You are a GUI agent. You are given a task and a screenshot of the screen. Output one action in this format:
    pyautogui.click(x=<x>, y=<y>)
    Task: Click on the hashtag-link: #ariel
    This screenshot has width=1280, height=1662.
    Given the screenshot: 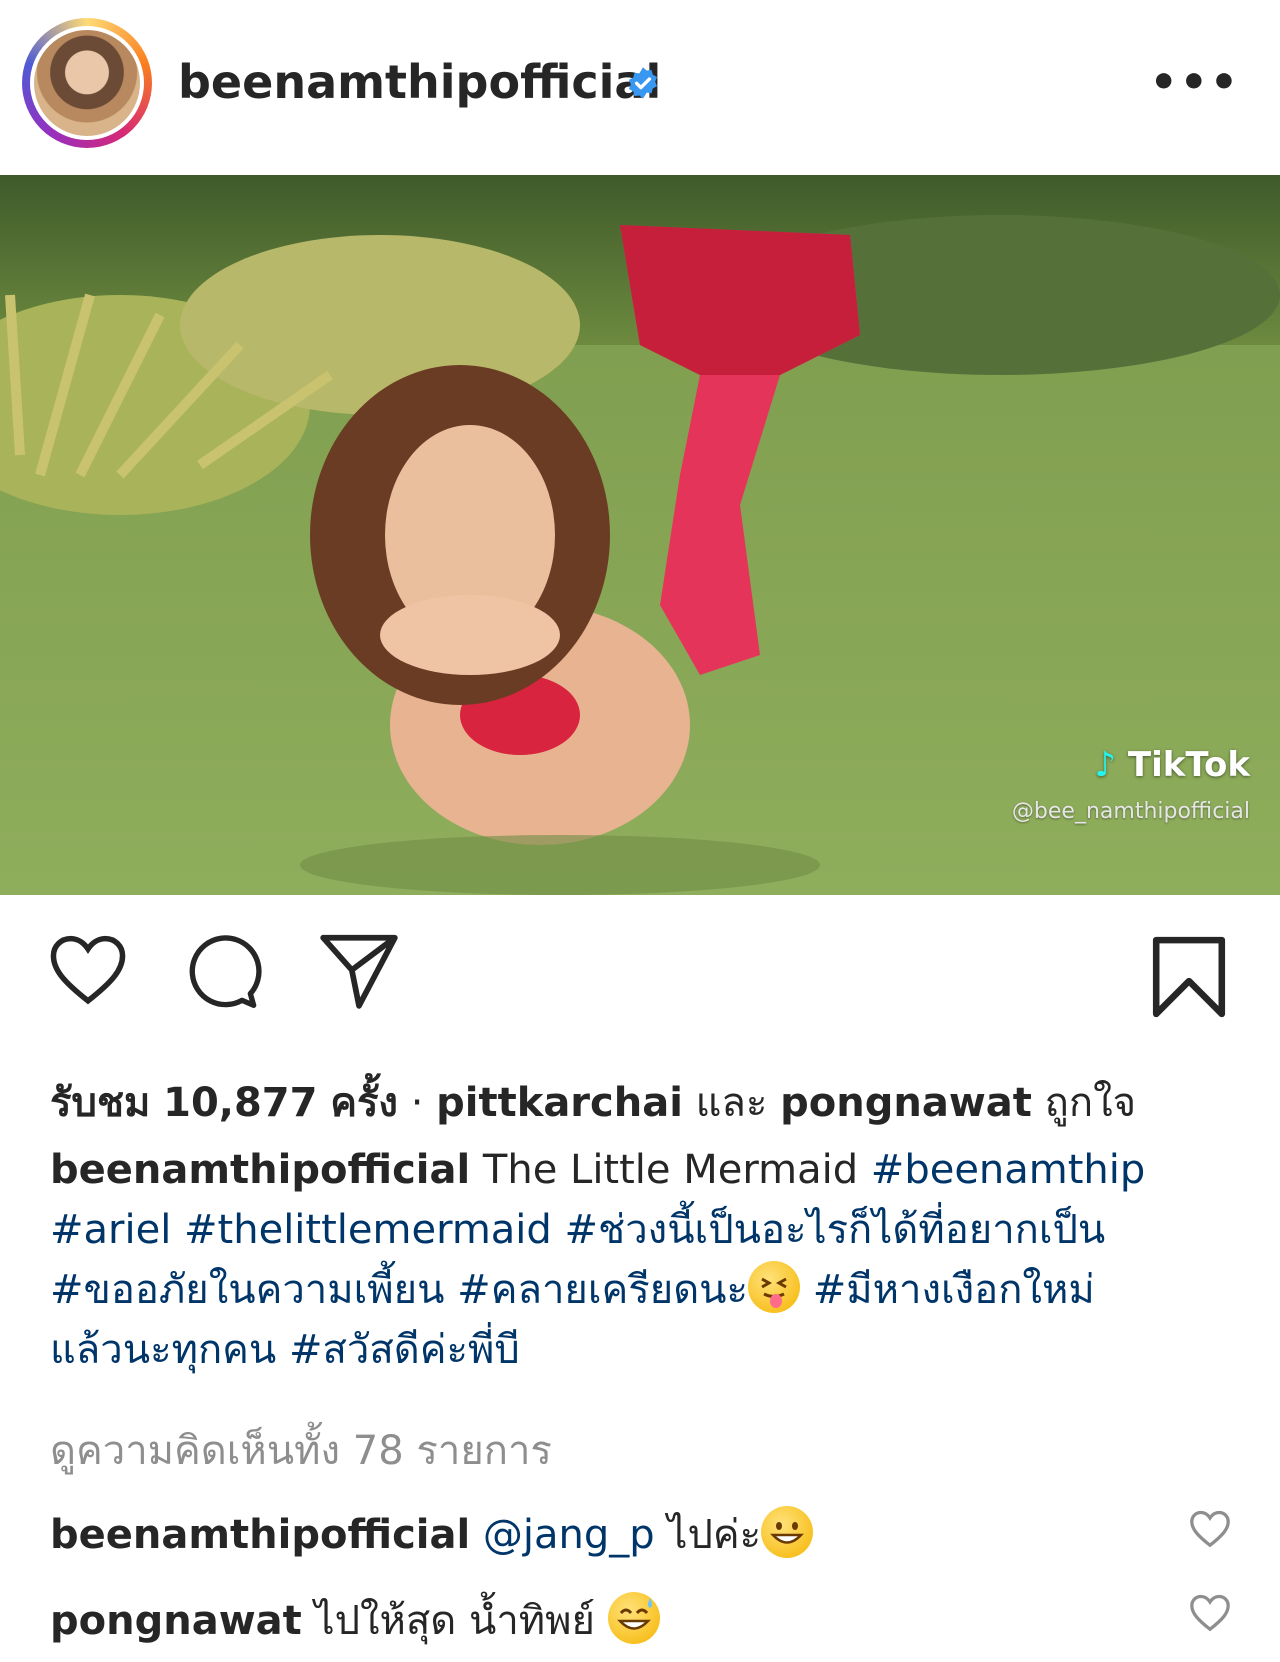 What is the action you would take?
    pyautogui.click(x=110, y=1230)
    